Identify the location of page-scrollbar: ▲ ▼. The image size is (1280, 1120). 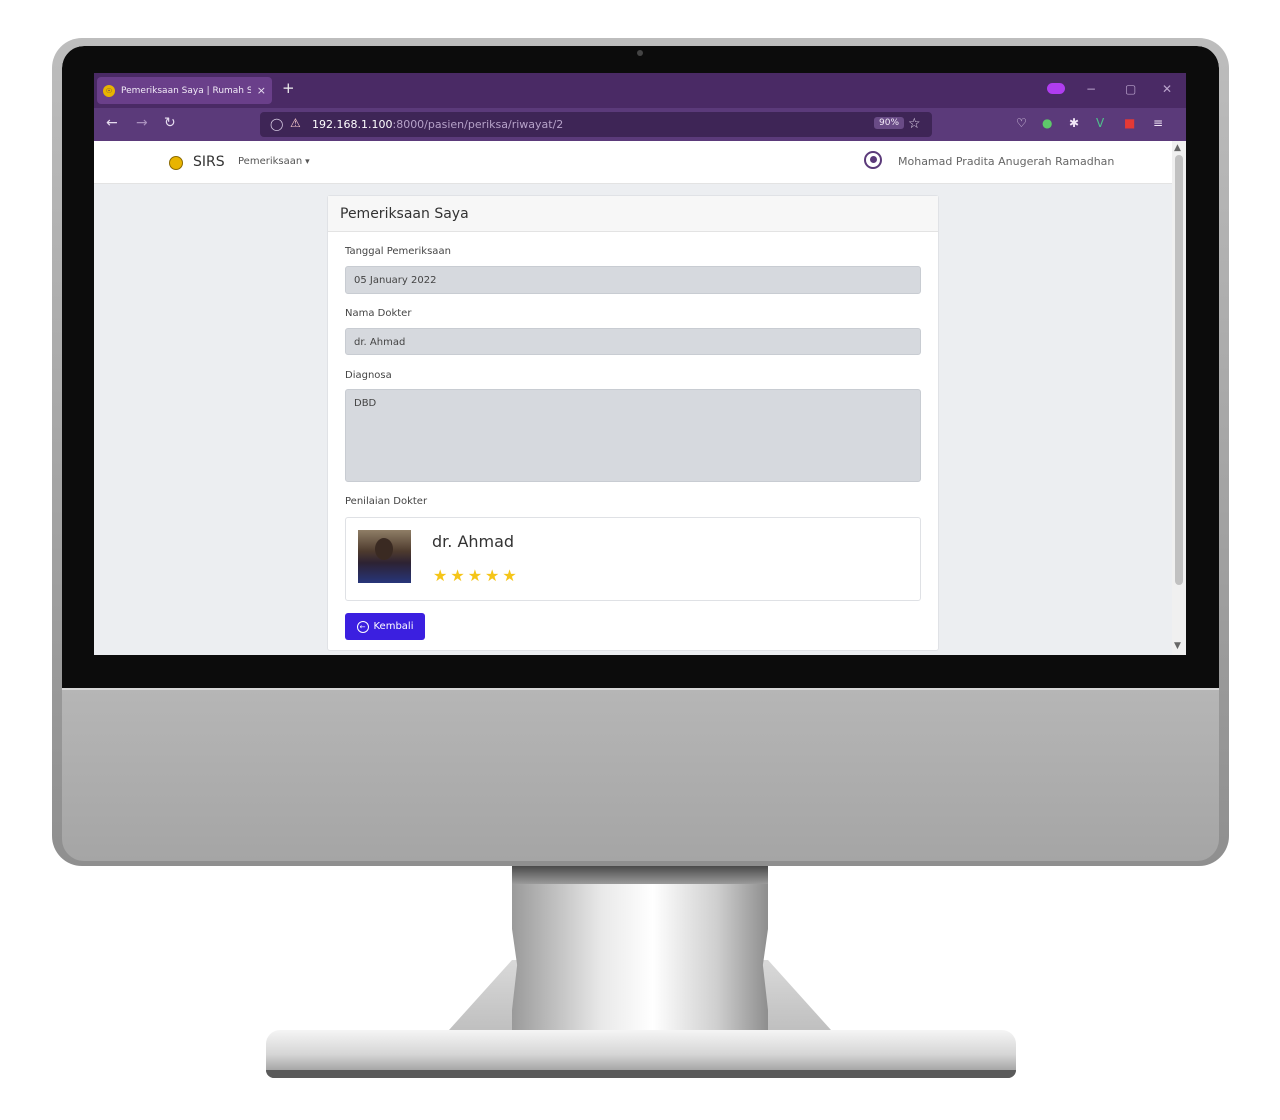
(1179, 398).